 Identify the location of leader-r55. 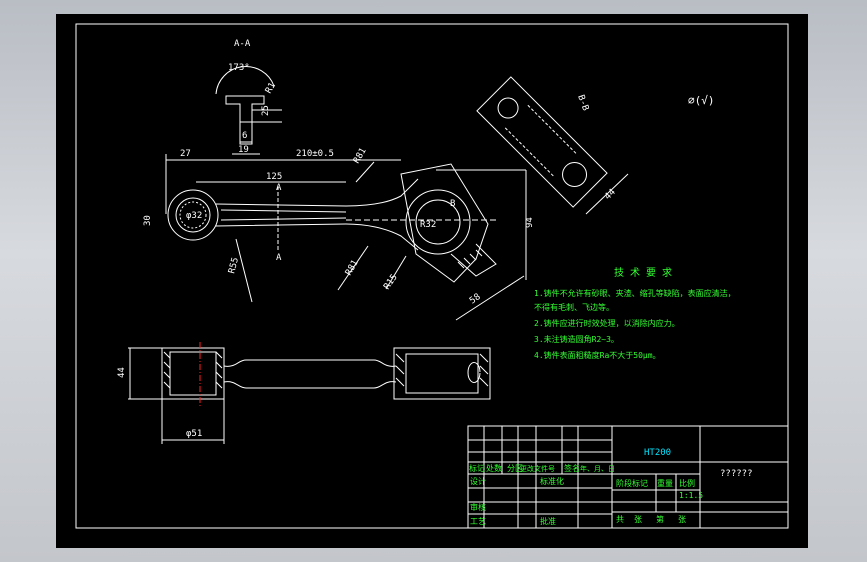
(244, 270).